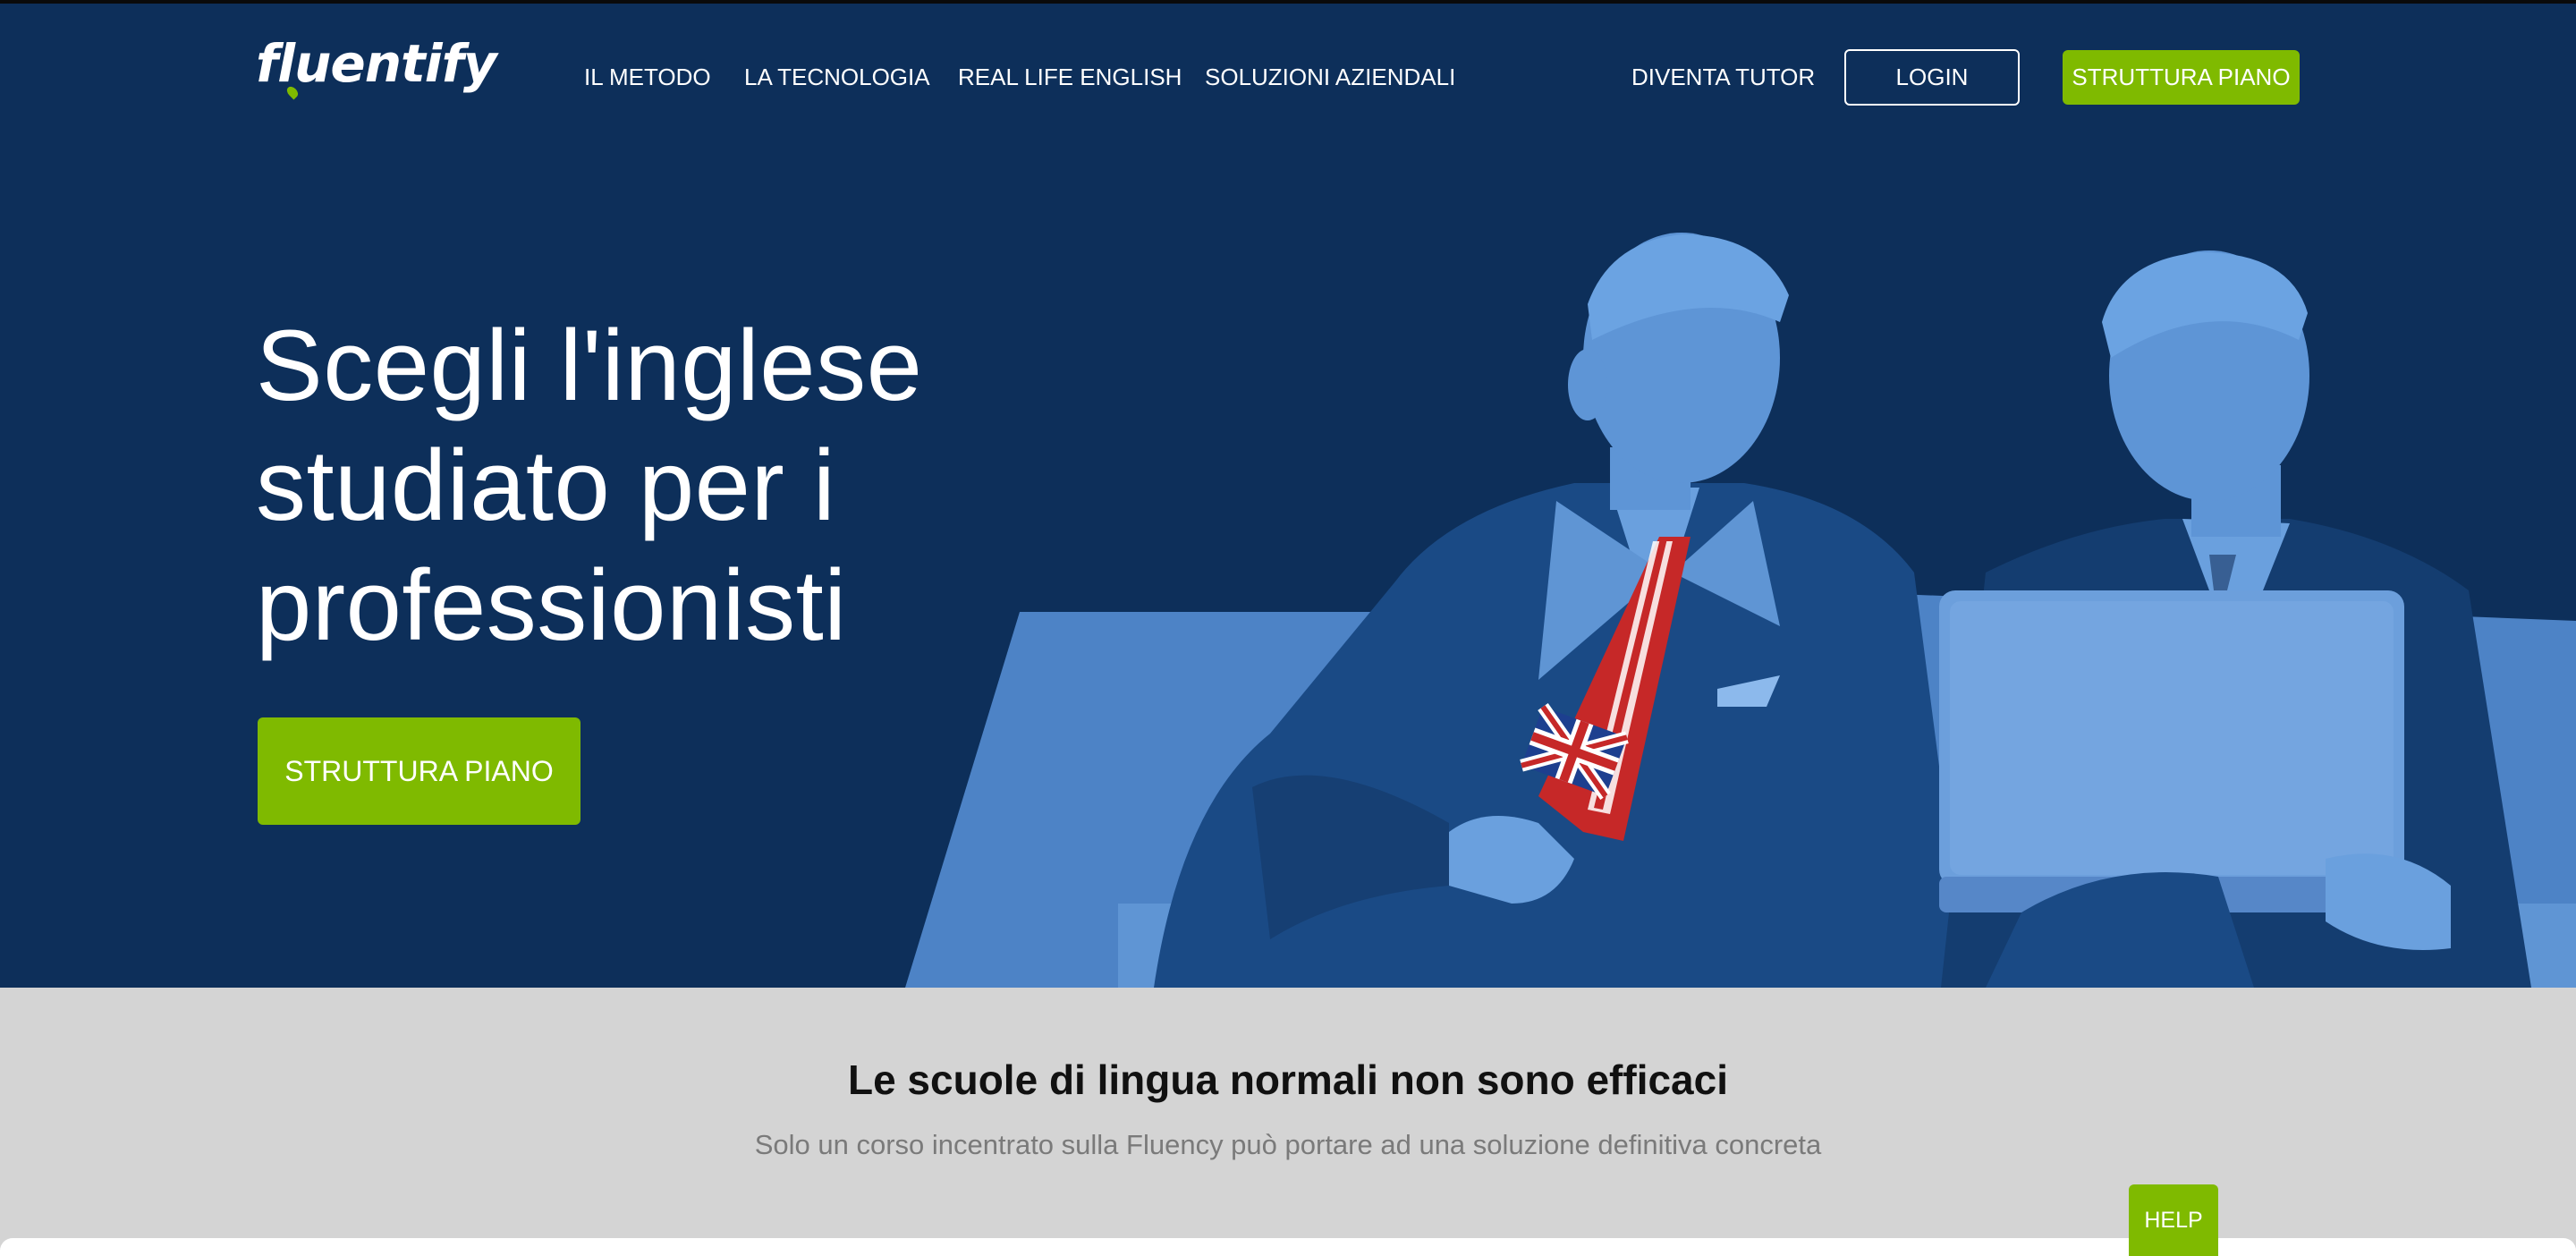 The image size is (2576, 1256). Describe the element at coordinates (1932, 77) in the screenshot. I see `login-button: LOGIN` at that location.